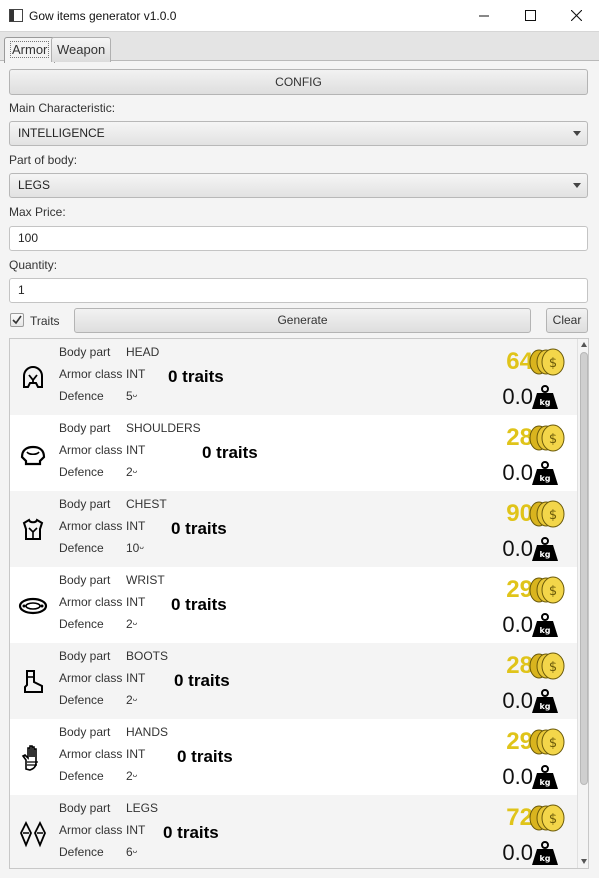 The width and height of the screenshot is (599, 878). What do you see at coordinates (584, 861) in the screenshot?
I see `scroll-down-icon` at bounding box center [584, 861].